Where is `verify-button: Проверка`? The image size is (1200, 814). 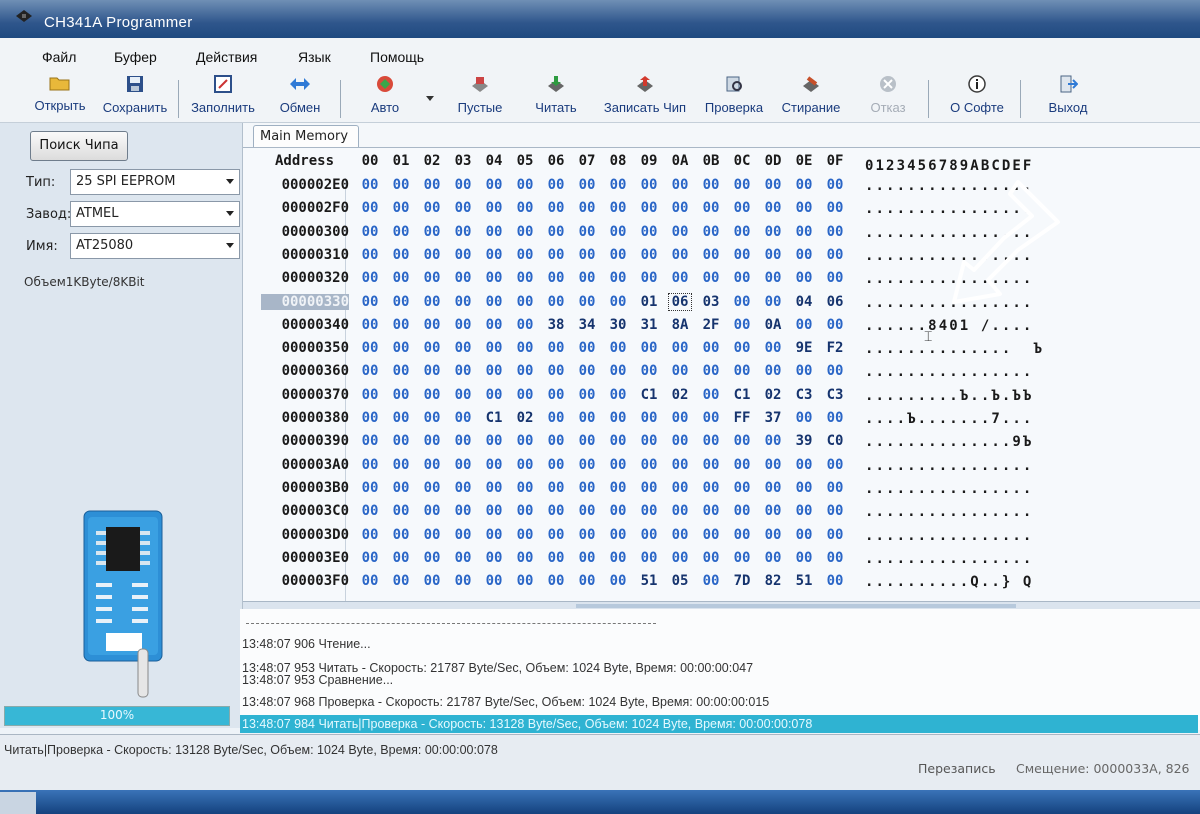 verify-button: Проверка is located at coordinates (734, 96).